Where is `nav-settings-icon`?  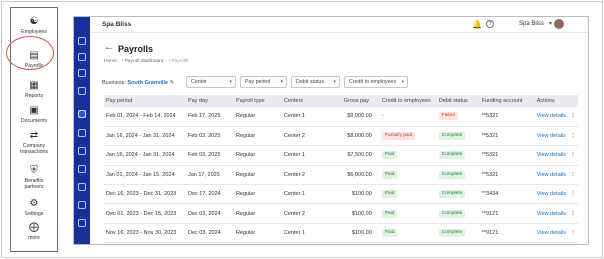 nav-settings-icon is located at coordinates (82, 223).